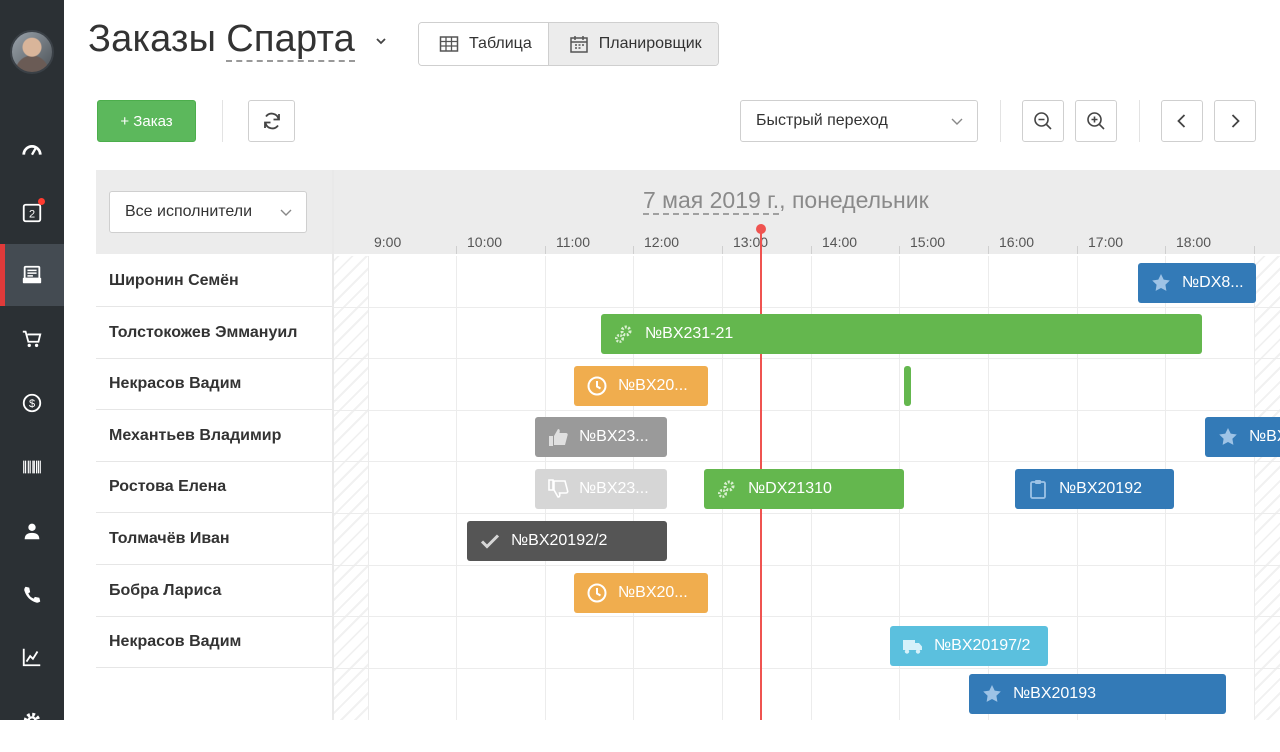 This screenshot has width=1280, height=752. I want to click on barcode-icon, so click(32, 467).